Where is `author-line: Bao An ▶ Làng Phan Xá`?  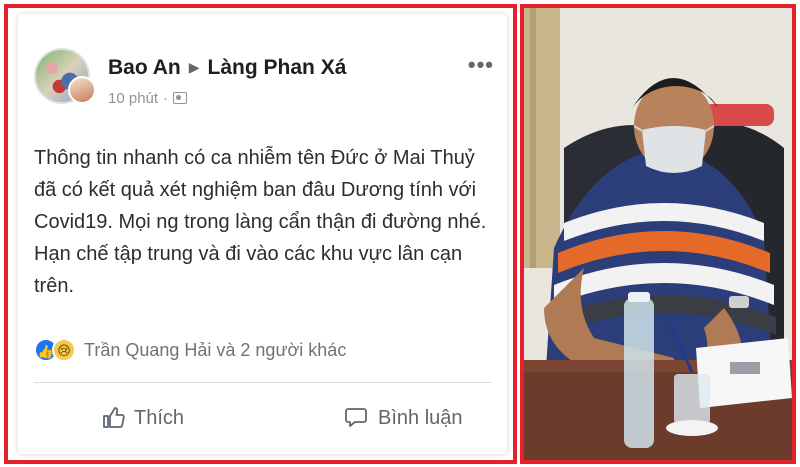 author-line: Bao An ▶ Làng Phan Xá is located at coordinates (227, 68).